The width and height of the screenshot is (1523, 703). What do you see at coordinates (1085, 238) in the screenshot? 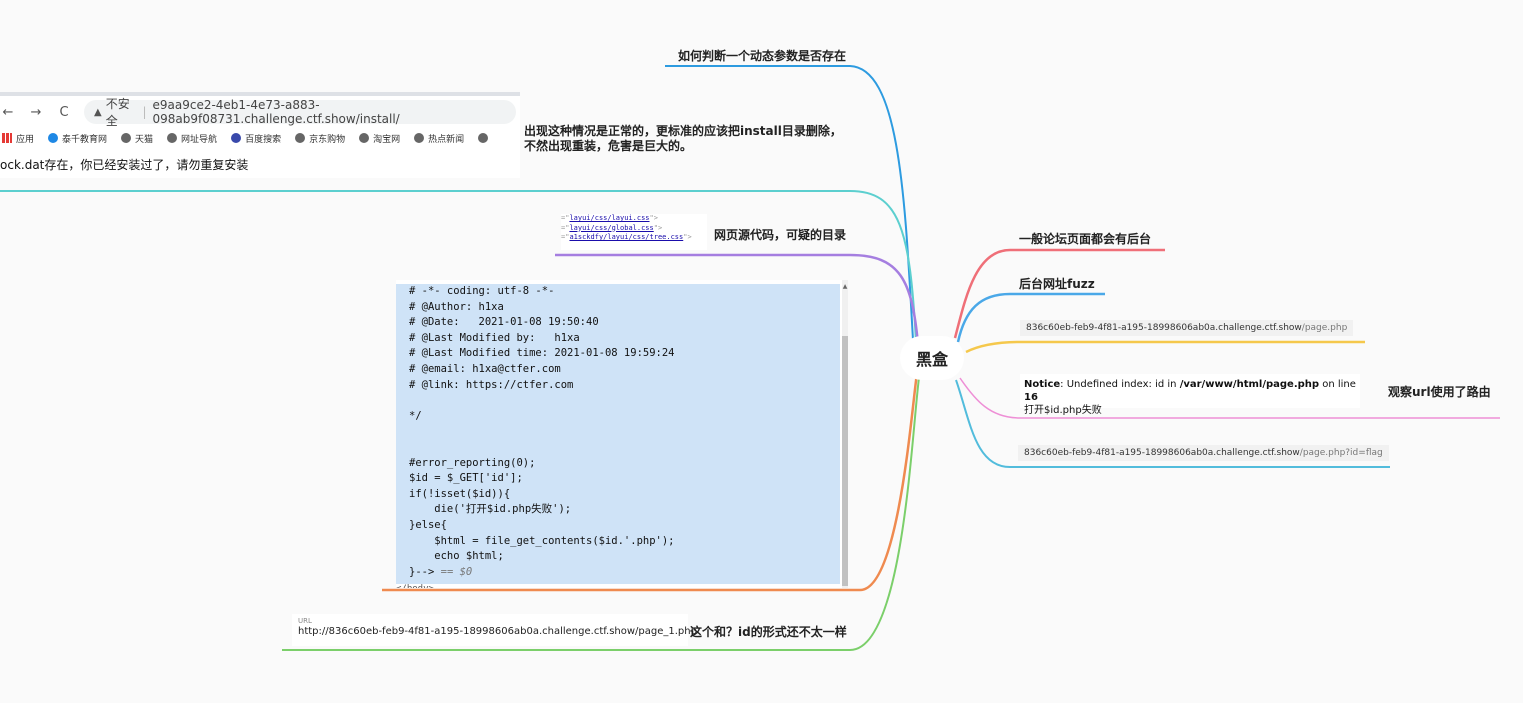
I see `branch-forum-backend: 一般论坛页面都会有后台` at bounding box center [1085, 238].